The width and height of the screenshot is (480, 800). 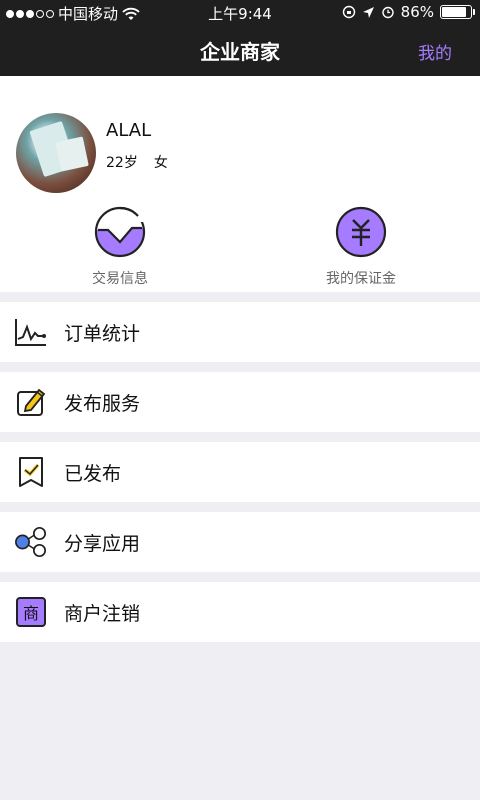 What do you see at coordinates (348, 12) in the screenshot?
I see `rotation-lock-icon` at bounding box center [348, 12].